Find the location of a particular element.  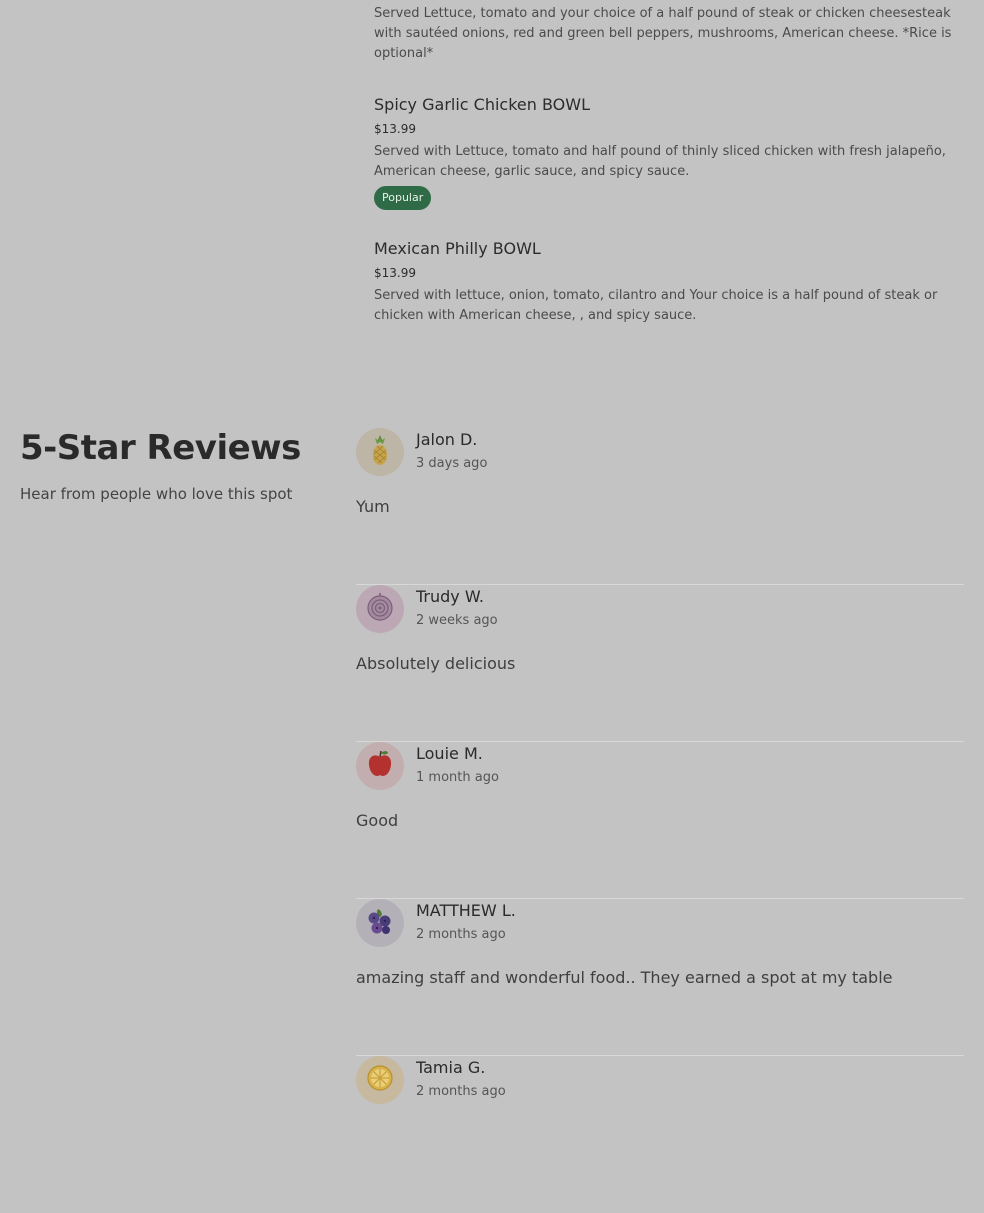

reviewer-name: Louie M. is located at coordinates (449, 753).